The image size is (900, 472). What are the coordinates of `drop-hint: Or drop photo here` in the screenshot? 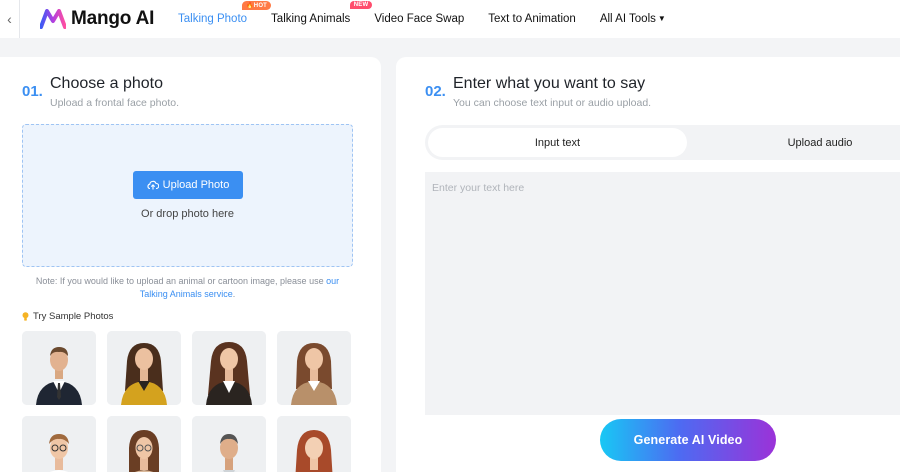 It's located at (187, 214).